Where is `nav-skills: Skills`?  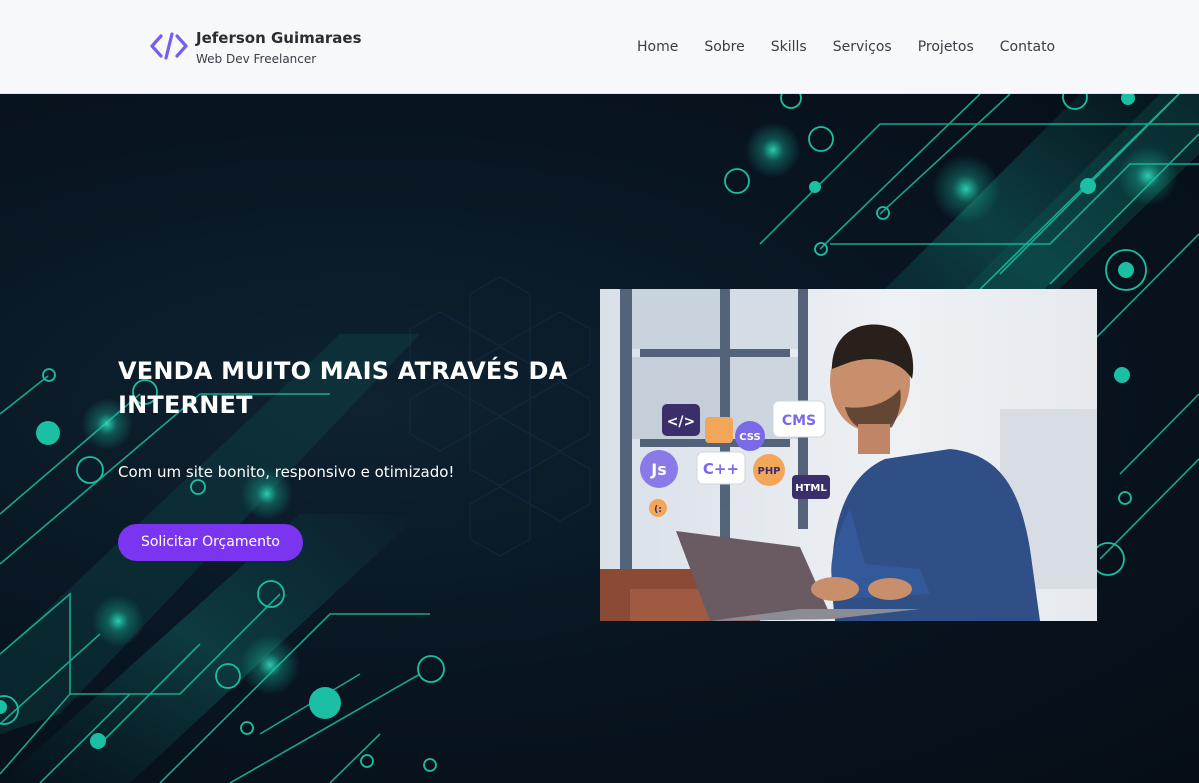 nav-skills: Skills is located at coordinates (789, 47).